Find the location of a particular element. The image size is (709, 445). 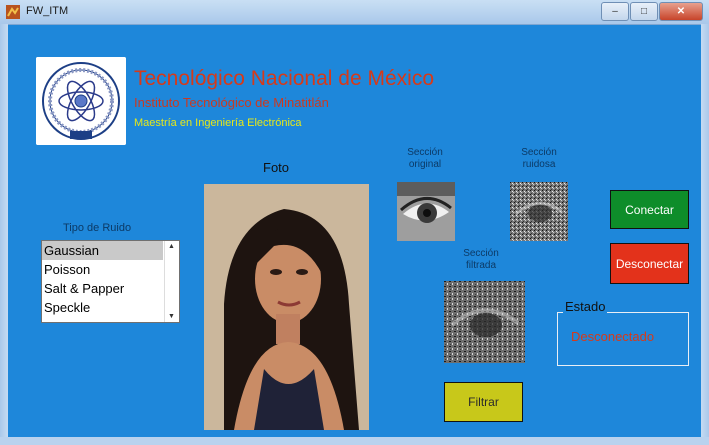

window-frame-right is located at coordinates (705, 234).